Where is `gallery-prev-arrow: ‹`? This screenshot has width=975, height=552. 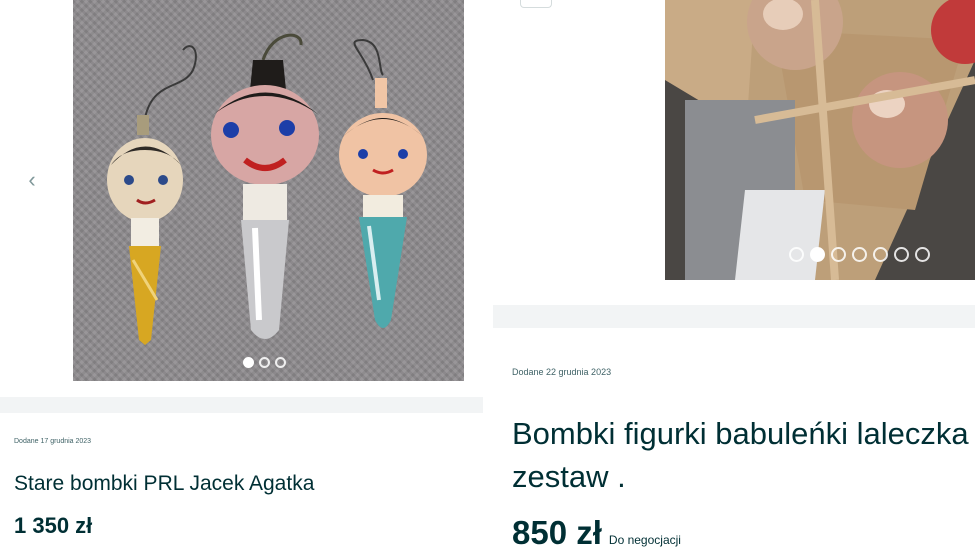 gallery-prev-arrow: ‹ is located at coordinates (32, 180).